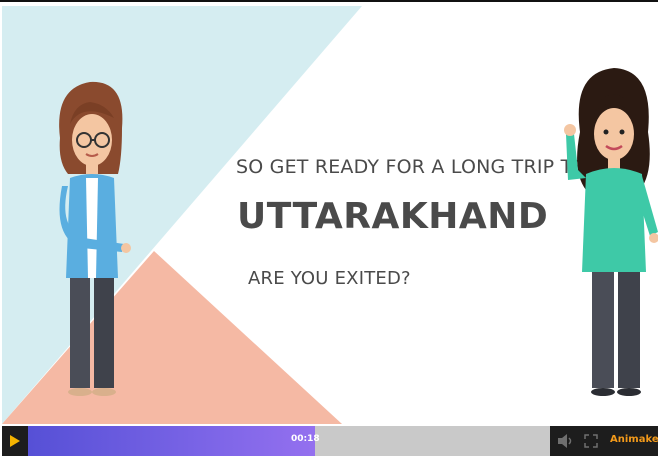 This screenshot has width=658, height=456. Describe the element at coordinates (171, 441) in the screenshot. I see `progress-fill` at that location.